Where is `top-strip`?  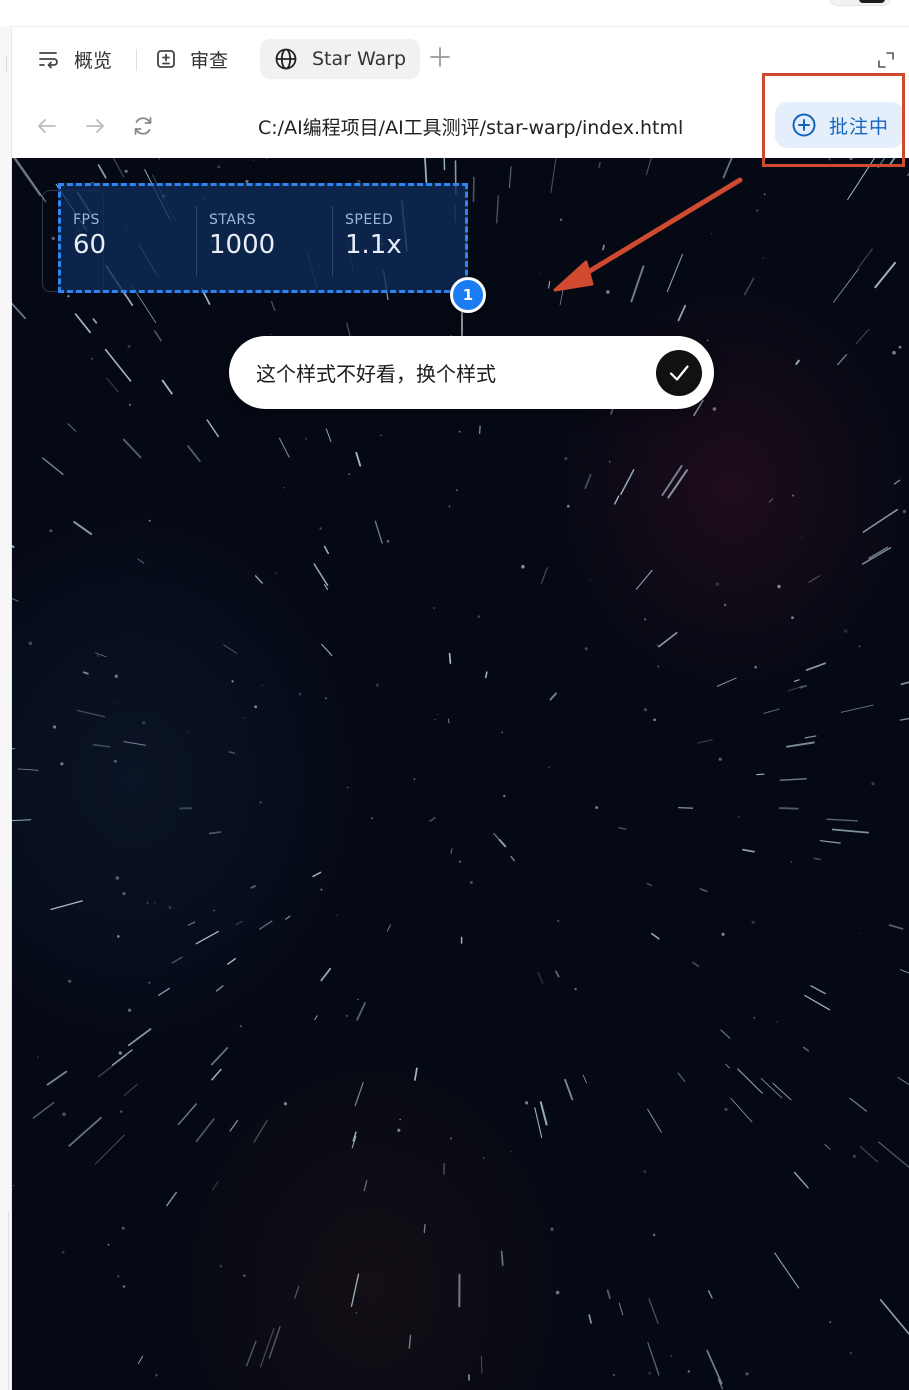
top-strip is located at coordinates (454, 13).